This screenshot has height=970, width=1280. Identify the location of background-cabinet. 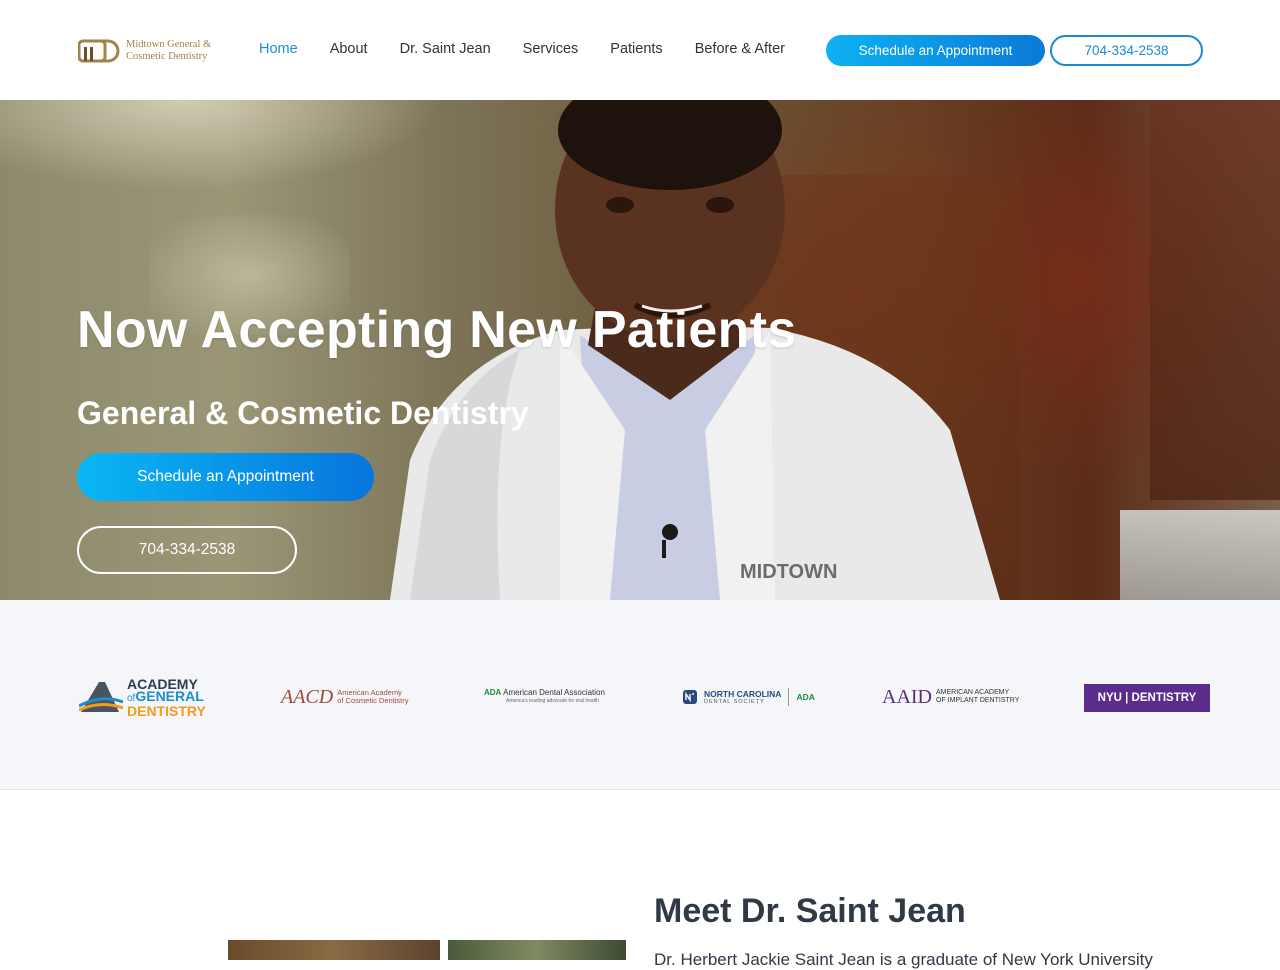
(1215, 300).